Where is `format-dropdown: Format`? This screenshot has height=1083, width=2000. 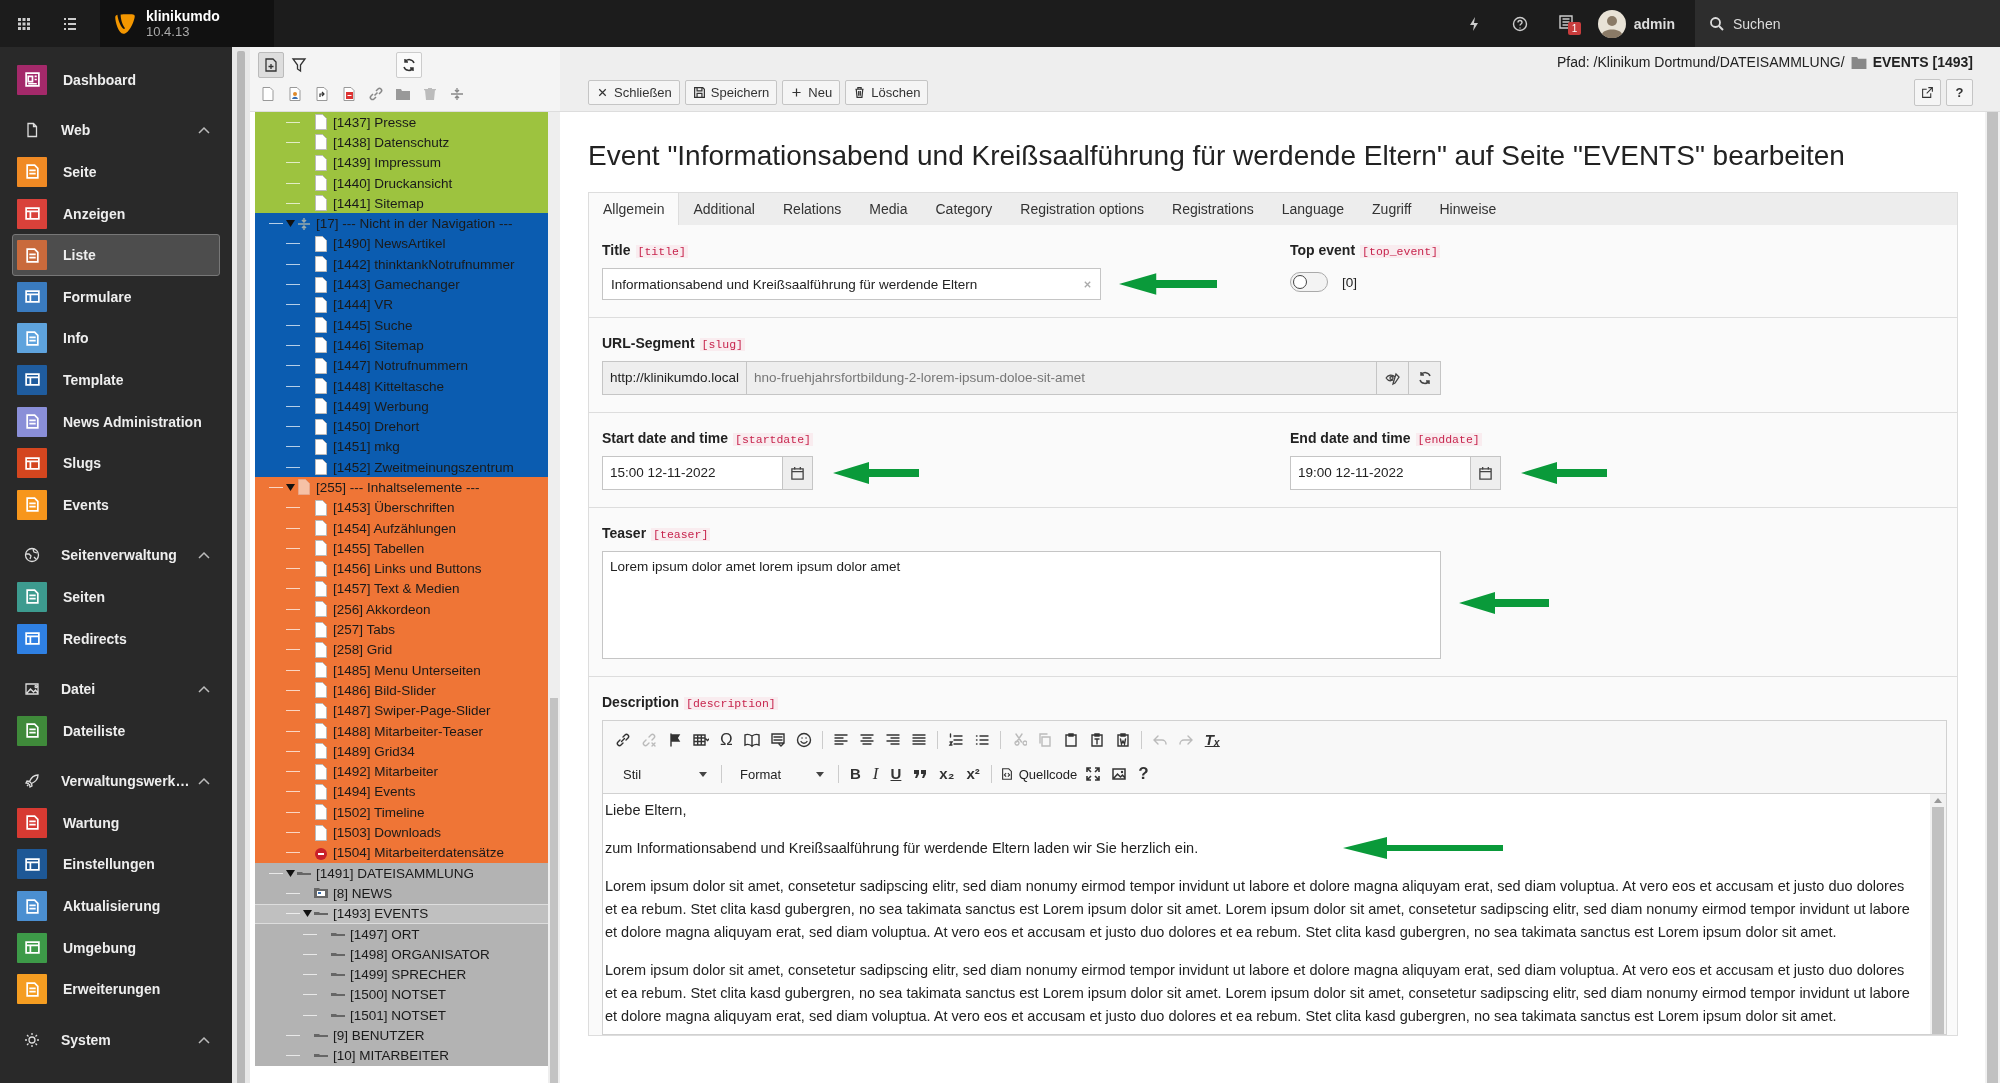 format-dropdown: Format is located at coordinates (780, 774).